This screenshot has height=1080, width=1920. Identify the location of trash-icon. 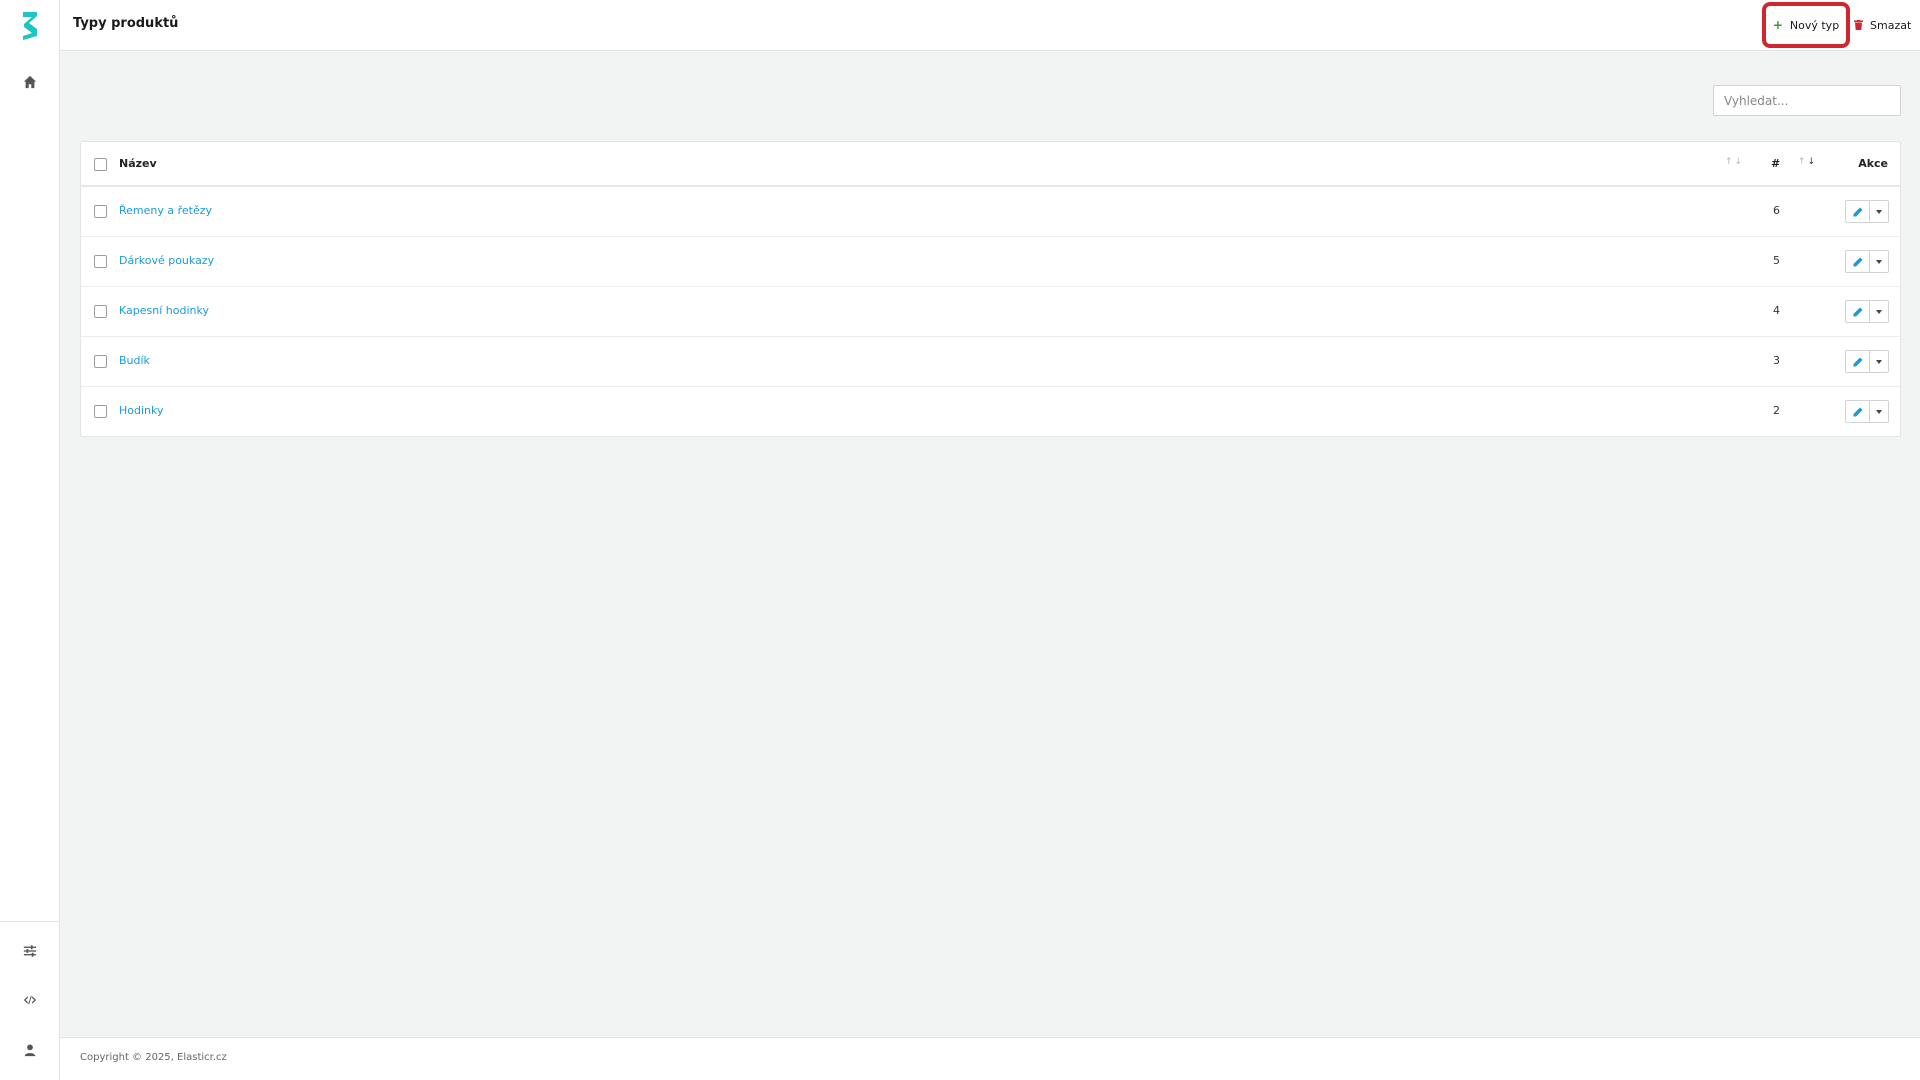
(1858, 25).